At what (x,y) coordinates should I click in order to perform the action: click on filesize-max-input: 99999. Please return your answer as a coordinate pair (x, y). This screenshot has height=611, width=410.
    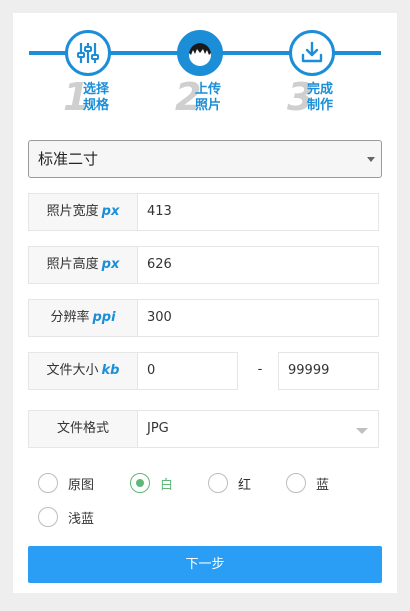
    Looking at the image, I should click on (328, 371).